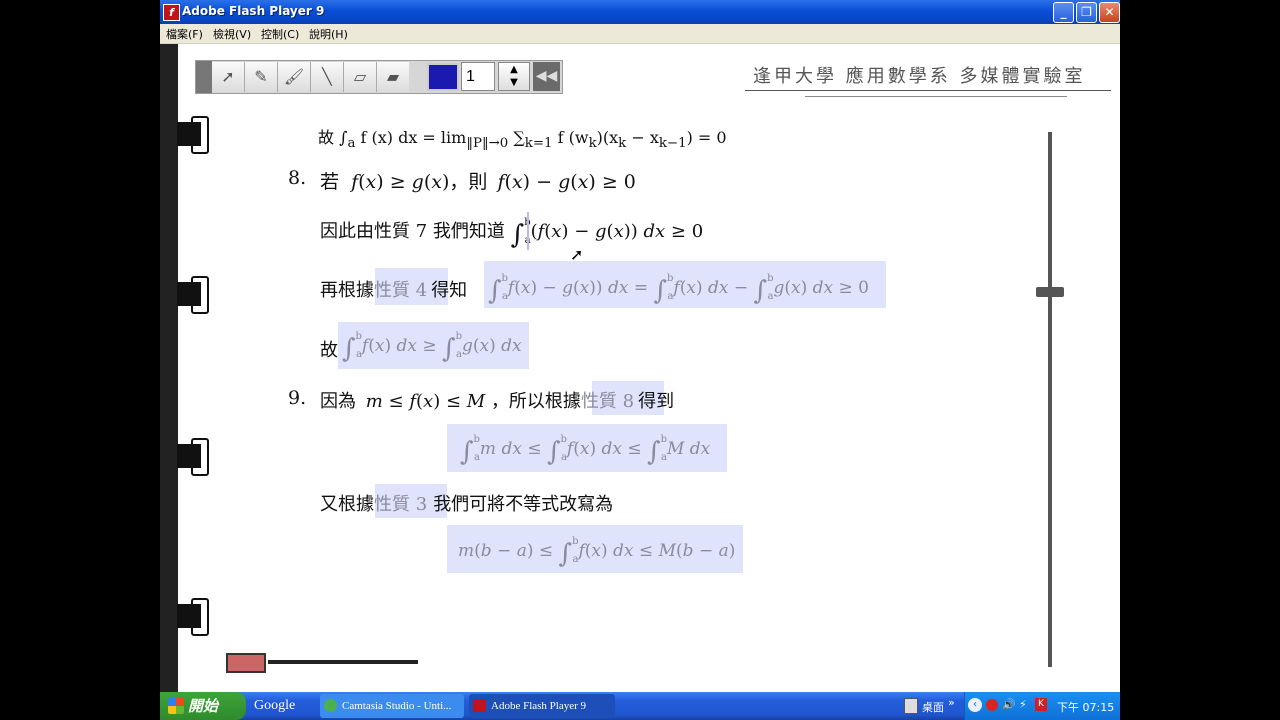 The width and height of the screenshot is (1280, 720). I want to click on text-segment: ，則, so click(468, 182).